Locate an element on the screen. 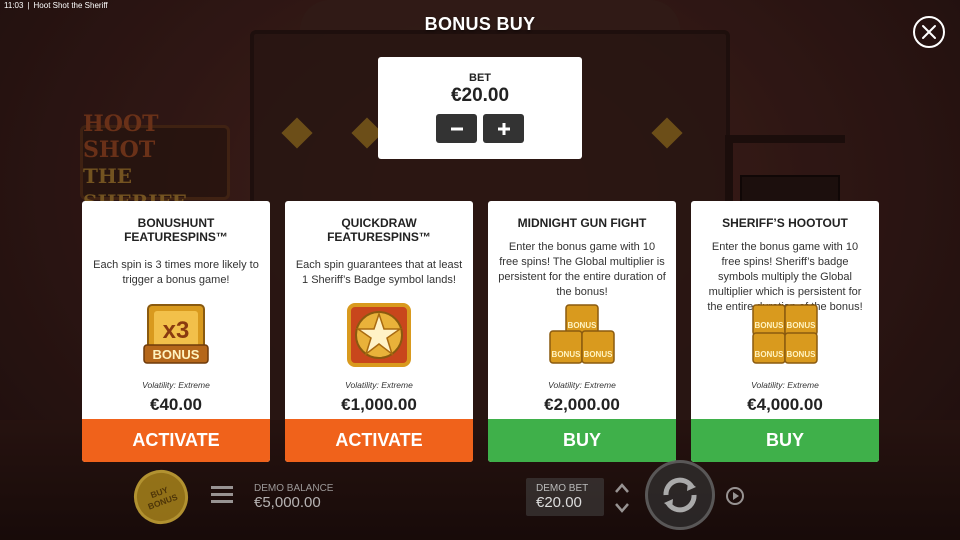 Image resolution: width=960 pixels, height=540 pixels. bet-value: €20.00 is located at coordinates (480, 95).